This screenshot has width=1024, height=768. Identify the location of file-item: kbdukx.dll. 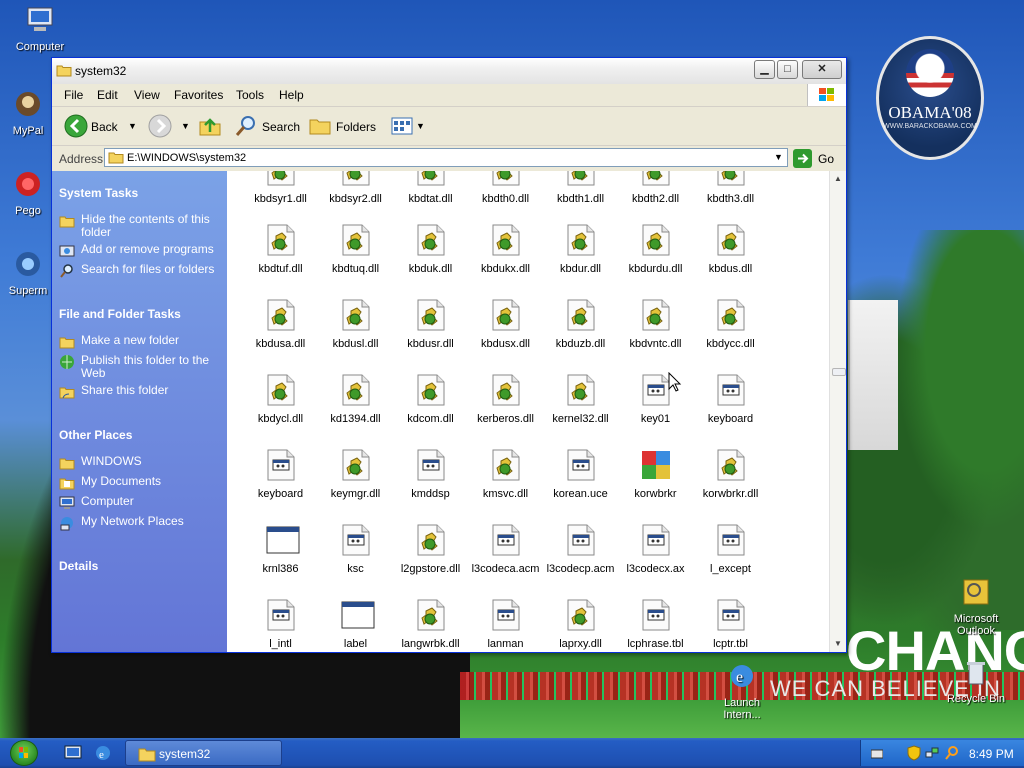
(505, 259).